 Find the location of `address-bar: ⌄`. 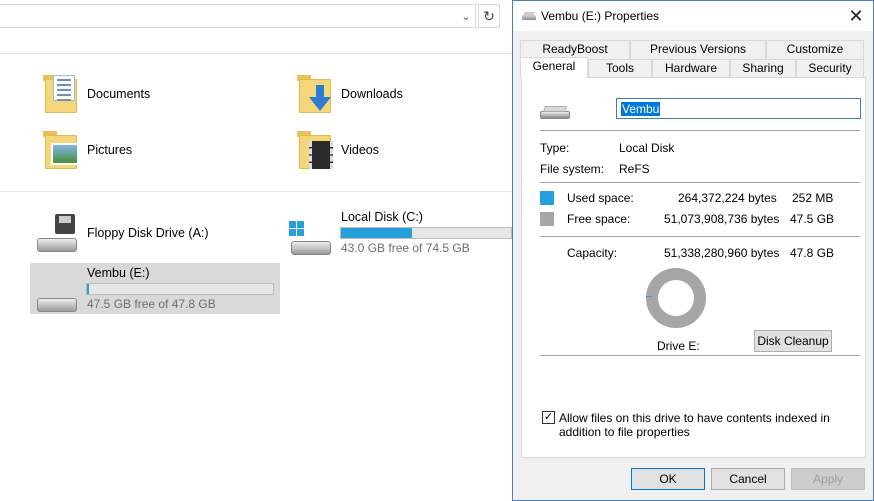

address-bar: ⌄ is located at coordinates (238, 16).